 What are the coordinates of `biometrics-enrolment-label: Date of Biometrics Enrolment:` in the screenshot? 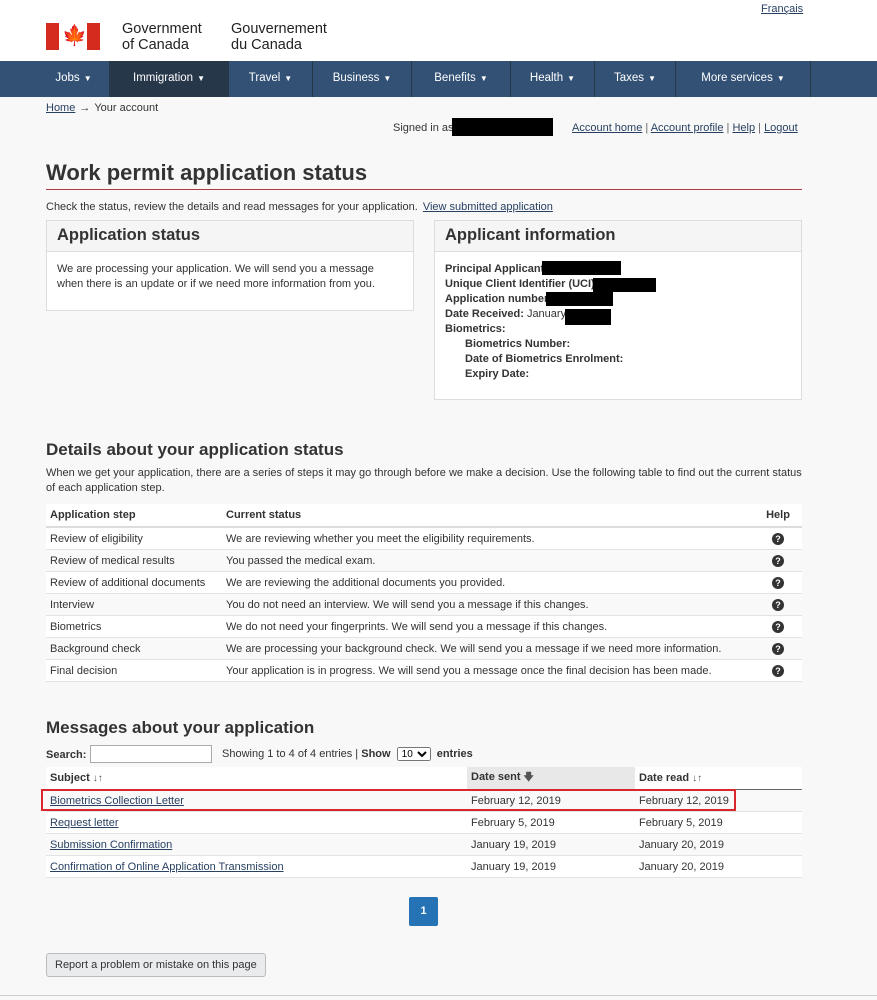 It's located at (544, 359).